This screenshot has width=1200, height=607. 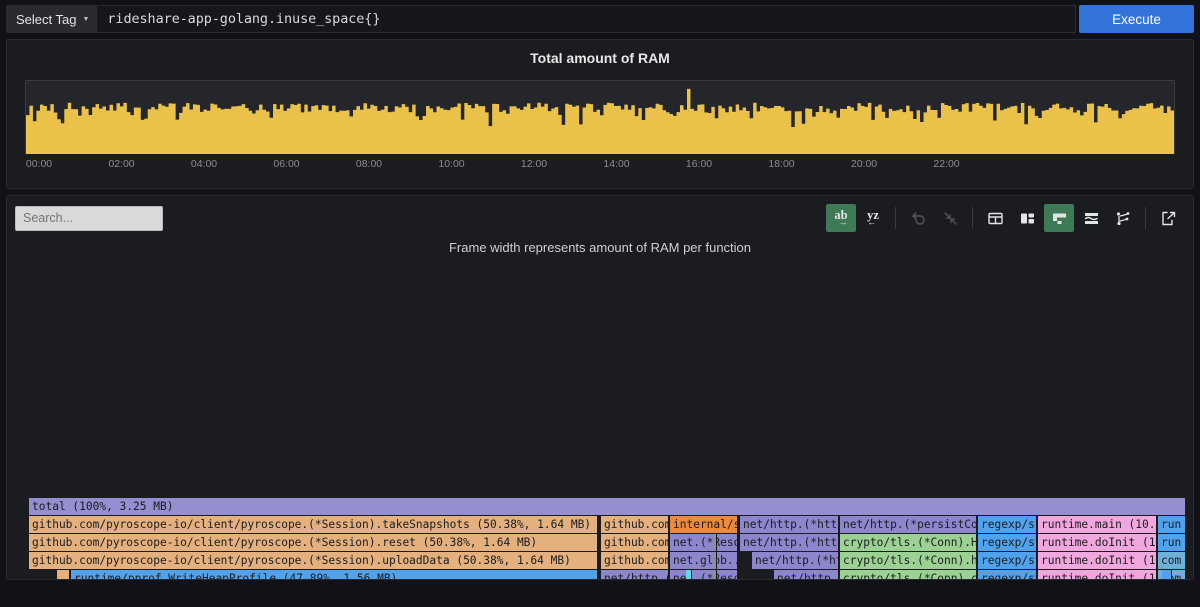 I want to click on x-tick-label: 00:00, so click(x=39, y=164).